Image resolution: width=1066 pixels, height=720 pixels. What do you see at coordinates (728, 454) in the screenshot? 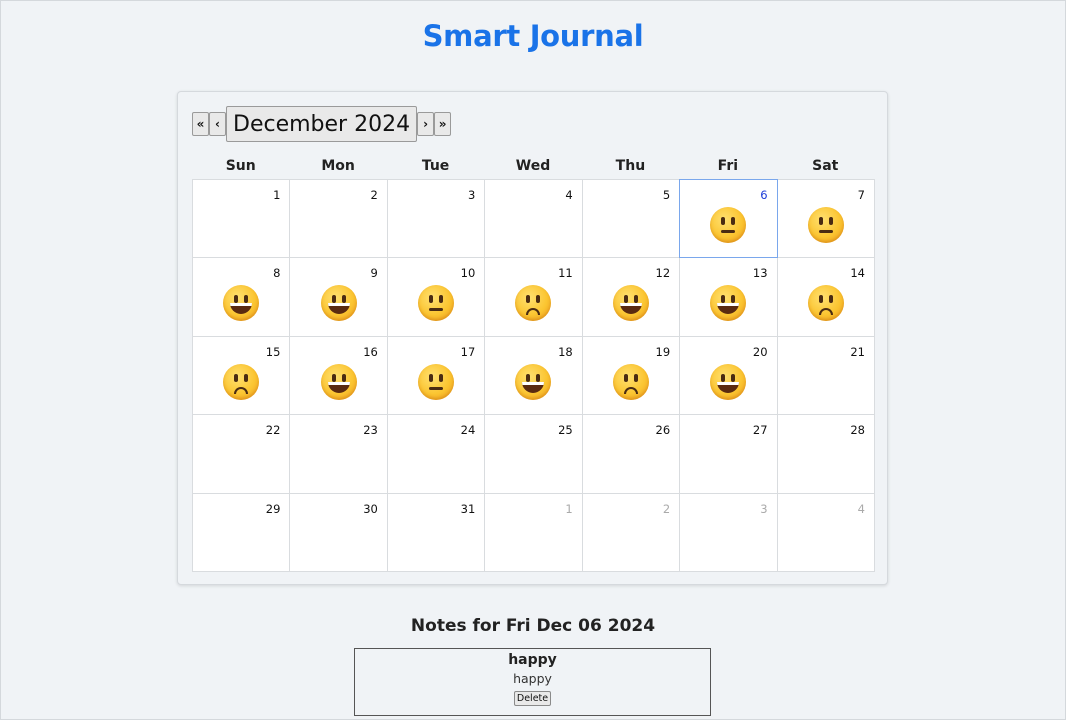
I see `day-cell: 27` at bounding box center [728, 454].